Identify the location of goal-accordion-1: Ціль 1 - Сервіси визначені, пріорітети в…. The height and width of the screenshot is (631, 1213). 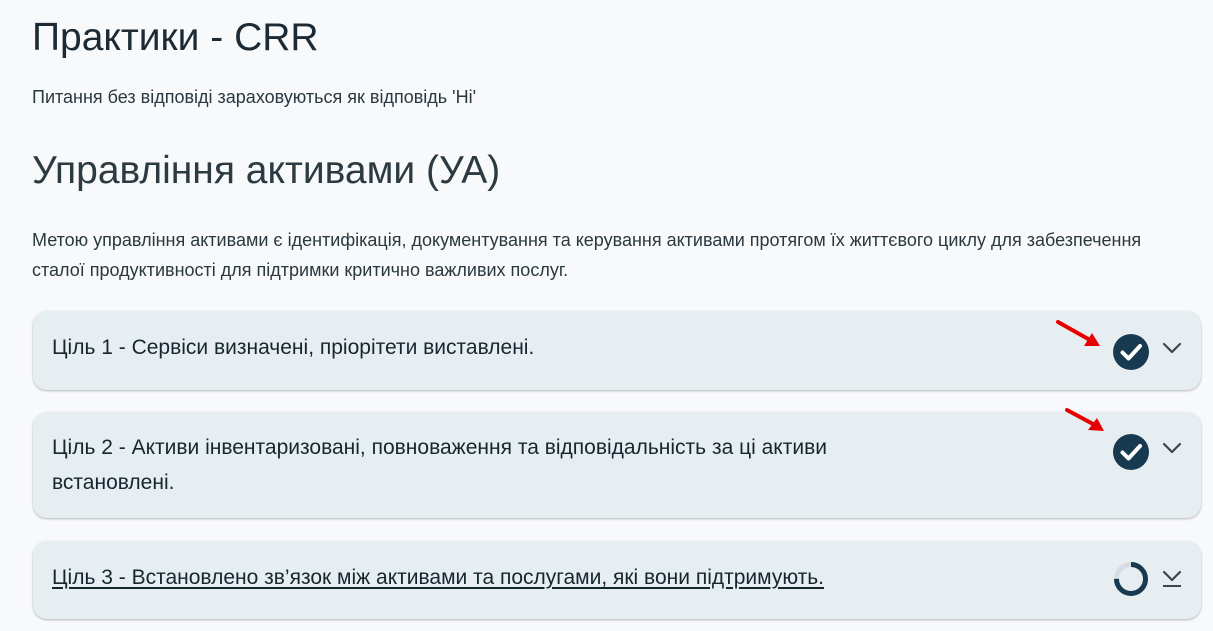
(617, 350).